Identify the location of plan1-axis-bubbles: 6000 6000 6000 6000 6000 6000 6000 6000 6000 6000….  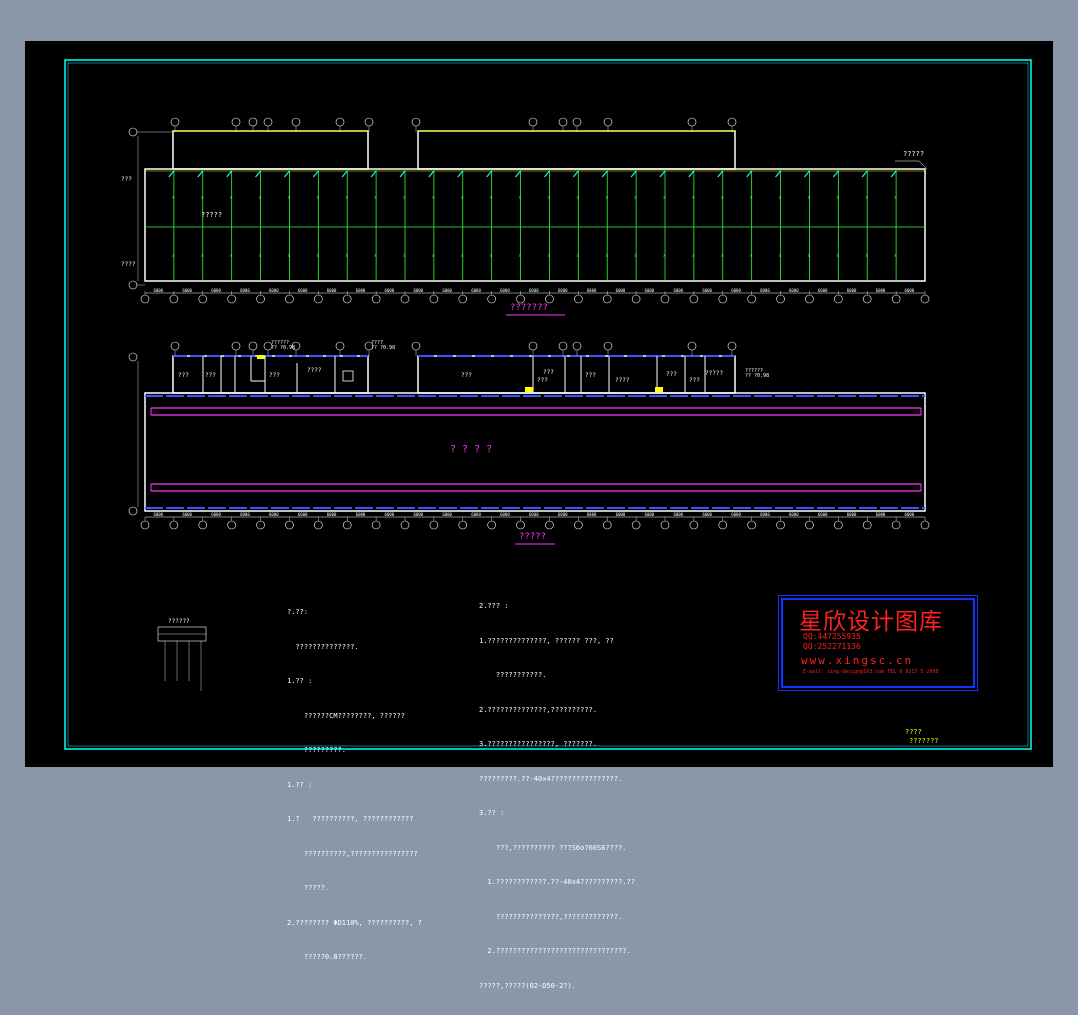
(535, 296).